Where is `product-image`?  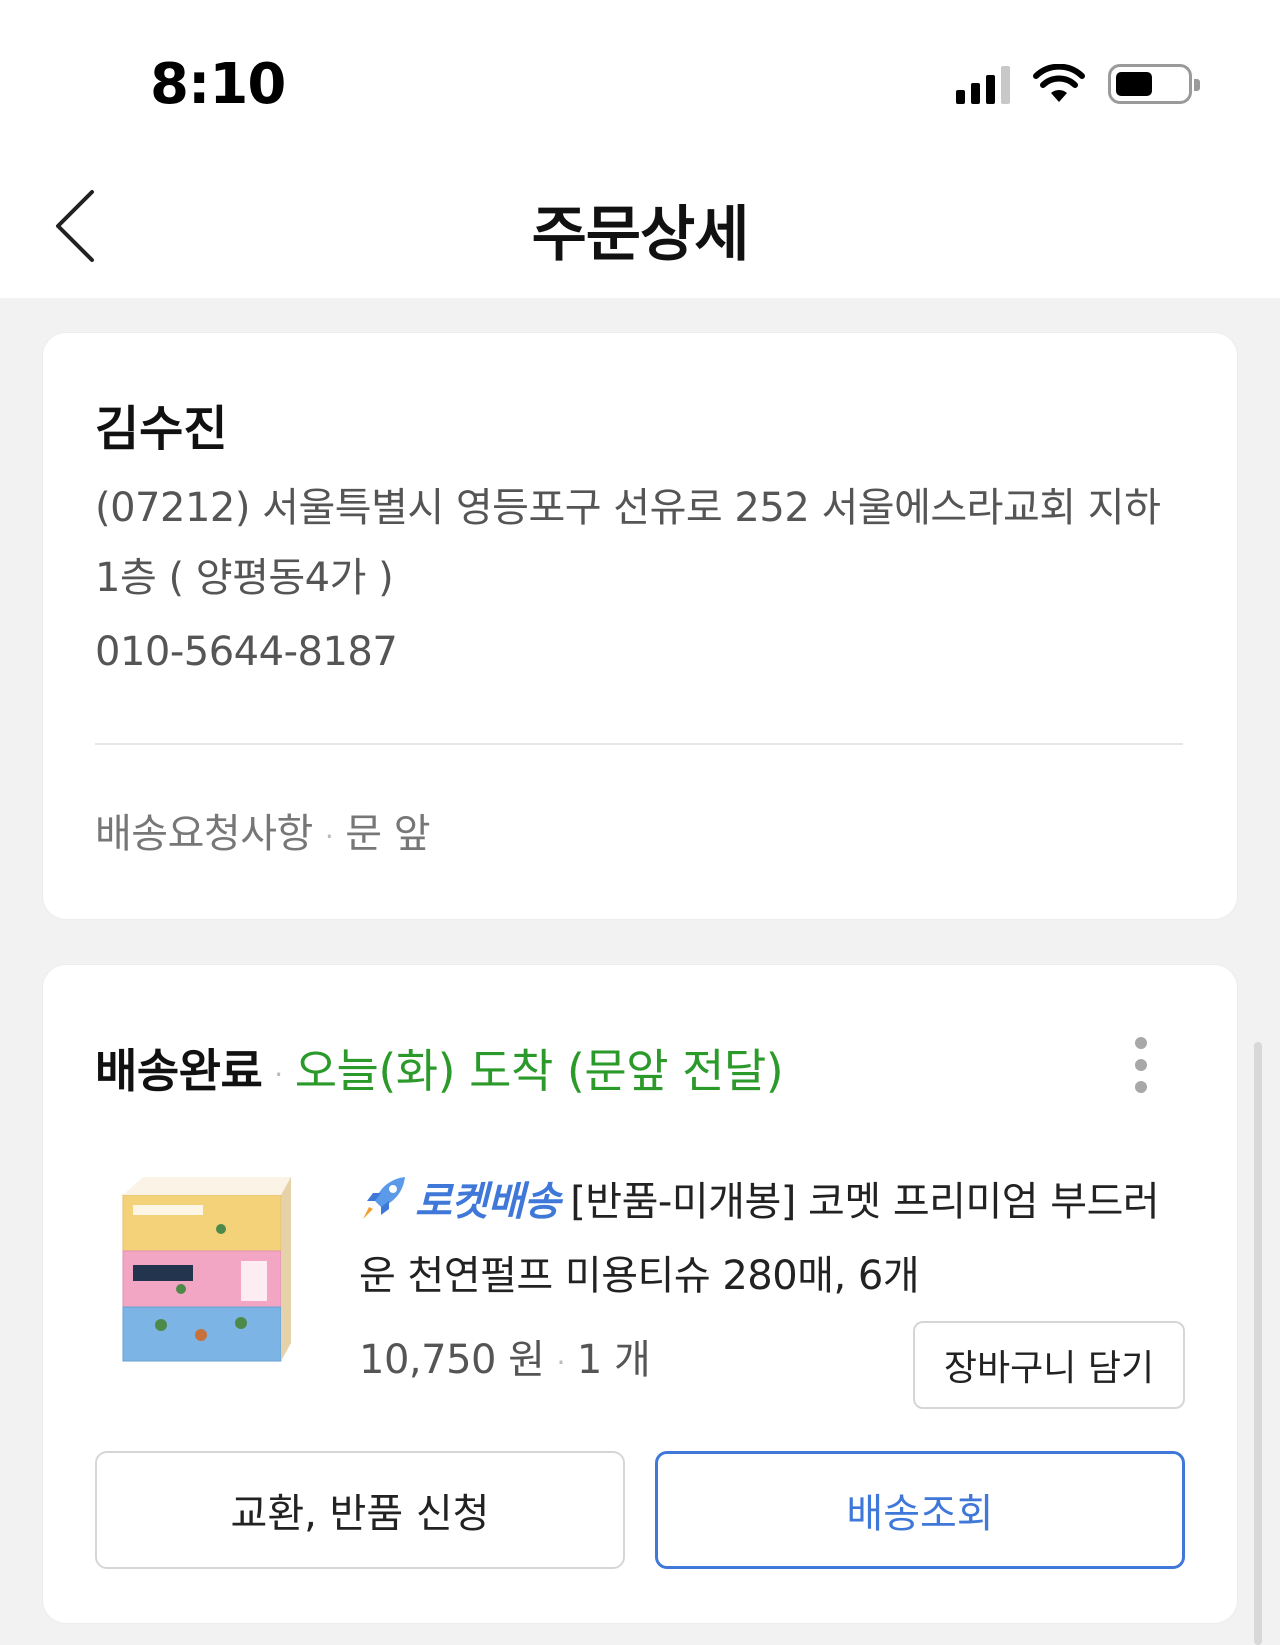
product-image is located at coordinates (206, 1265).